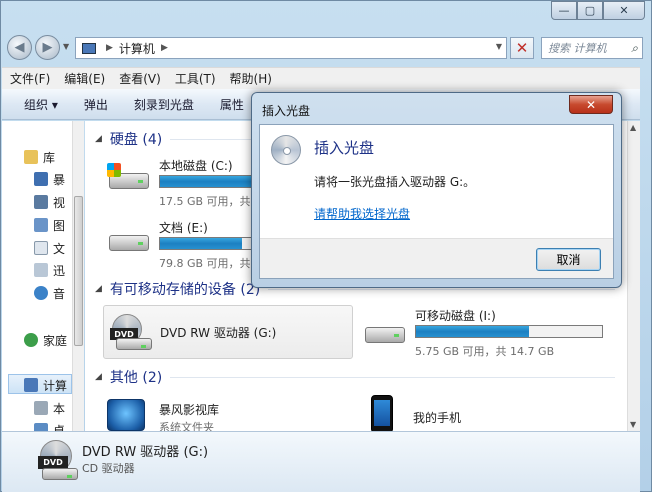  What do you see at coordinates (321, 461) in the screenshot?
I see `details-pane: DVD DVD RW 驱动器 (G:) CD 驱动器` at bounding box center [321, 461].